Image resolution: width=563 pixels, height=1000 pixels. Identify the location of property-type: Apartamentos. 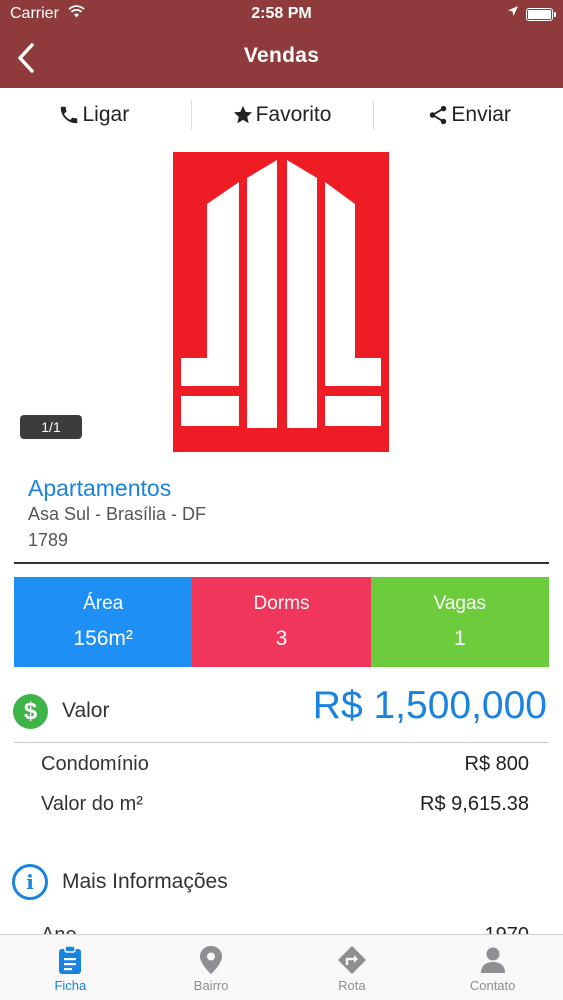
(100, 488).